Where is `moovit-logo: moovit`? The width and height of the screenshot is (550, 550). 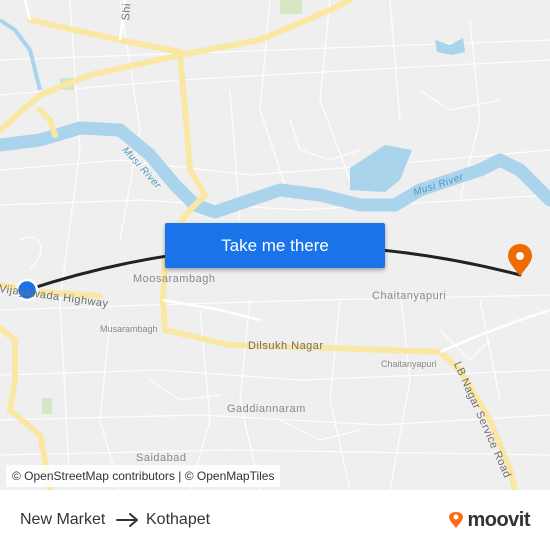 moovit-logo: moovit is located at coordinates (488, 520).